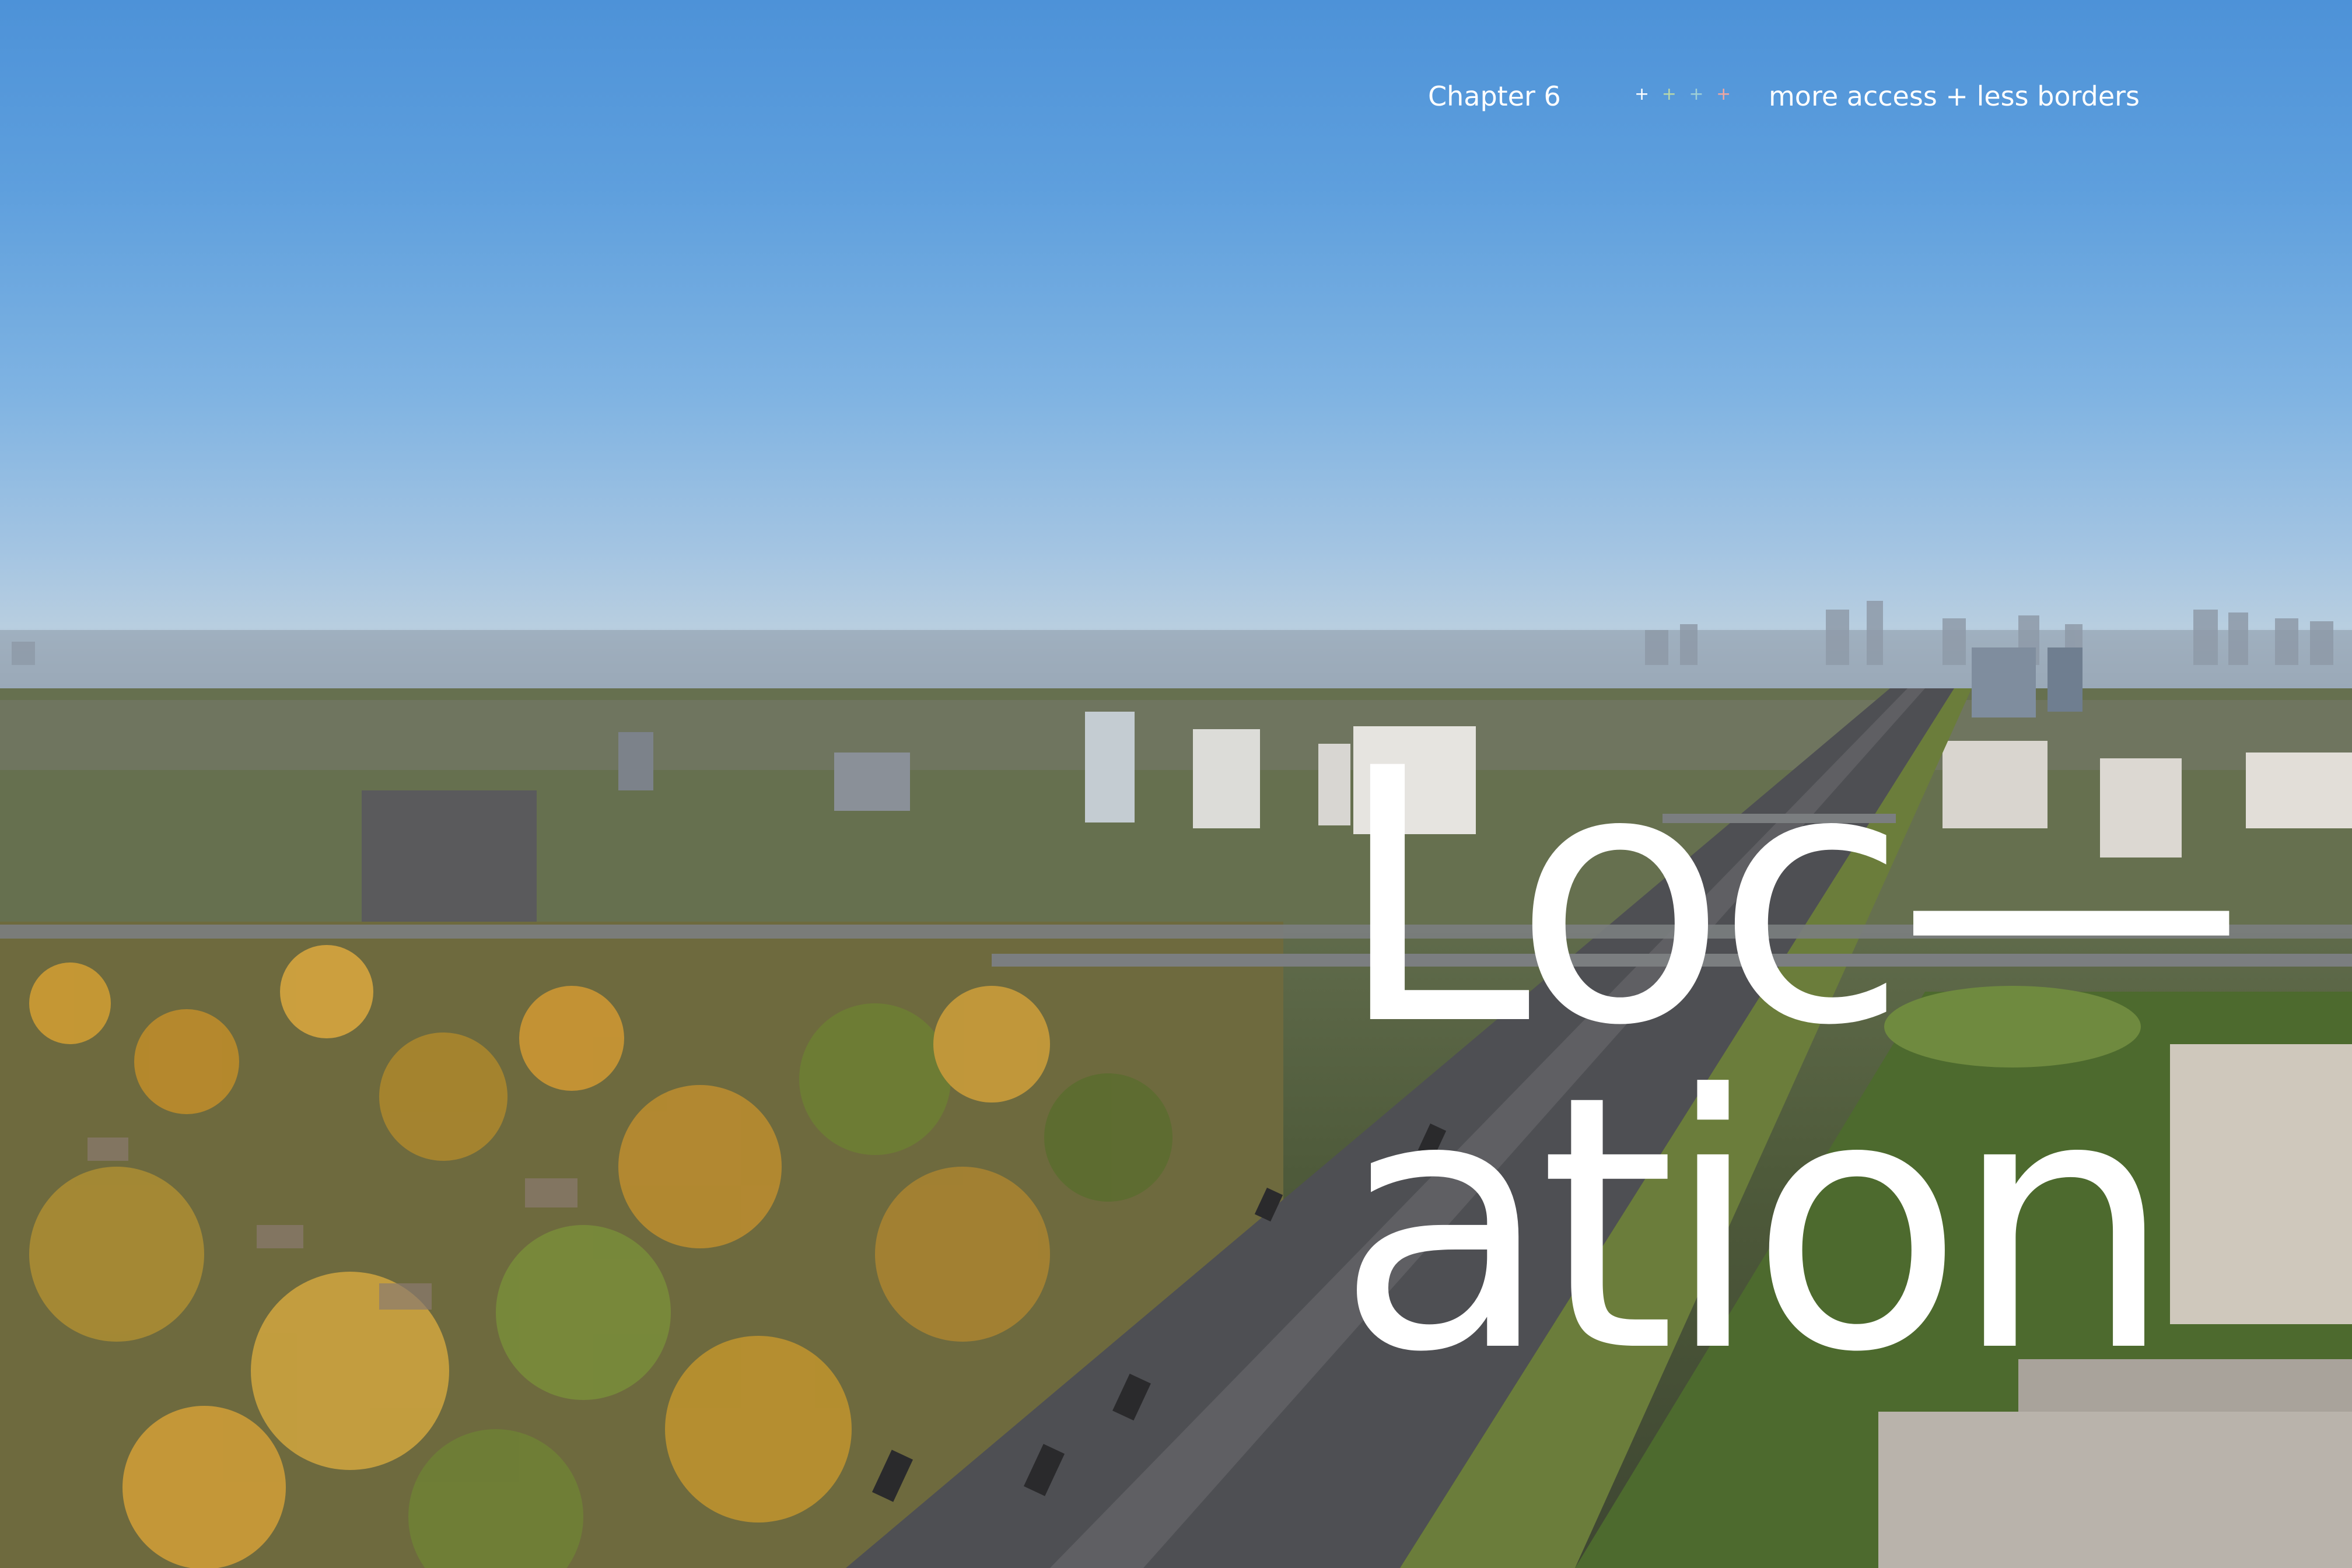 The width and height of the screenshot is (2352, 1568). What do you see at coordinates (1494, 96) in the screenshot?
I see `chapter-label: Chapter 6` at bounding box center [1494, 96].